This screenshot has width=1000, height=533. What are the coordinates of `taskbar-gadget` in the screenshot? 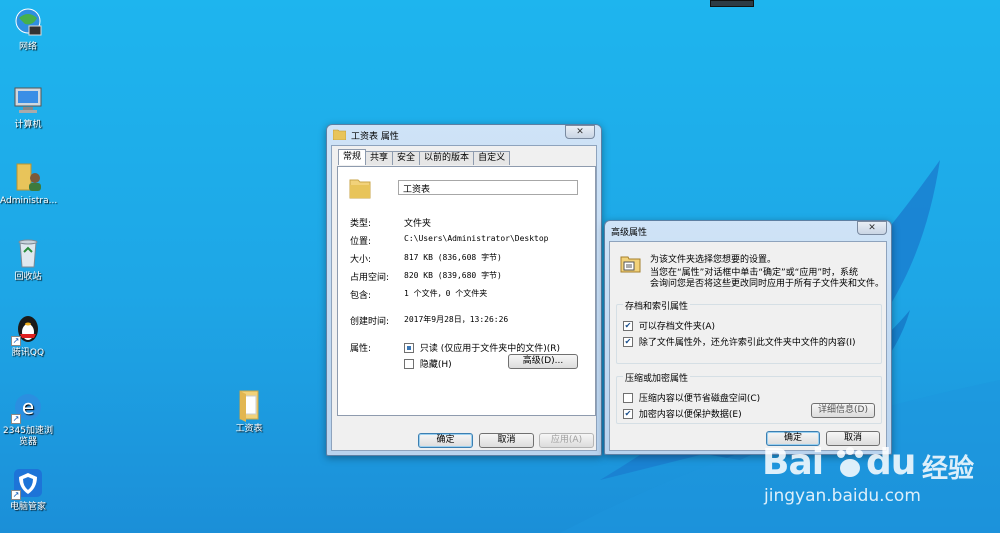 It's located at (732, 3).